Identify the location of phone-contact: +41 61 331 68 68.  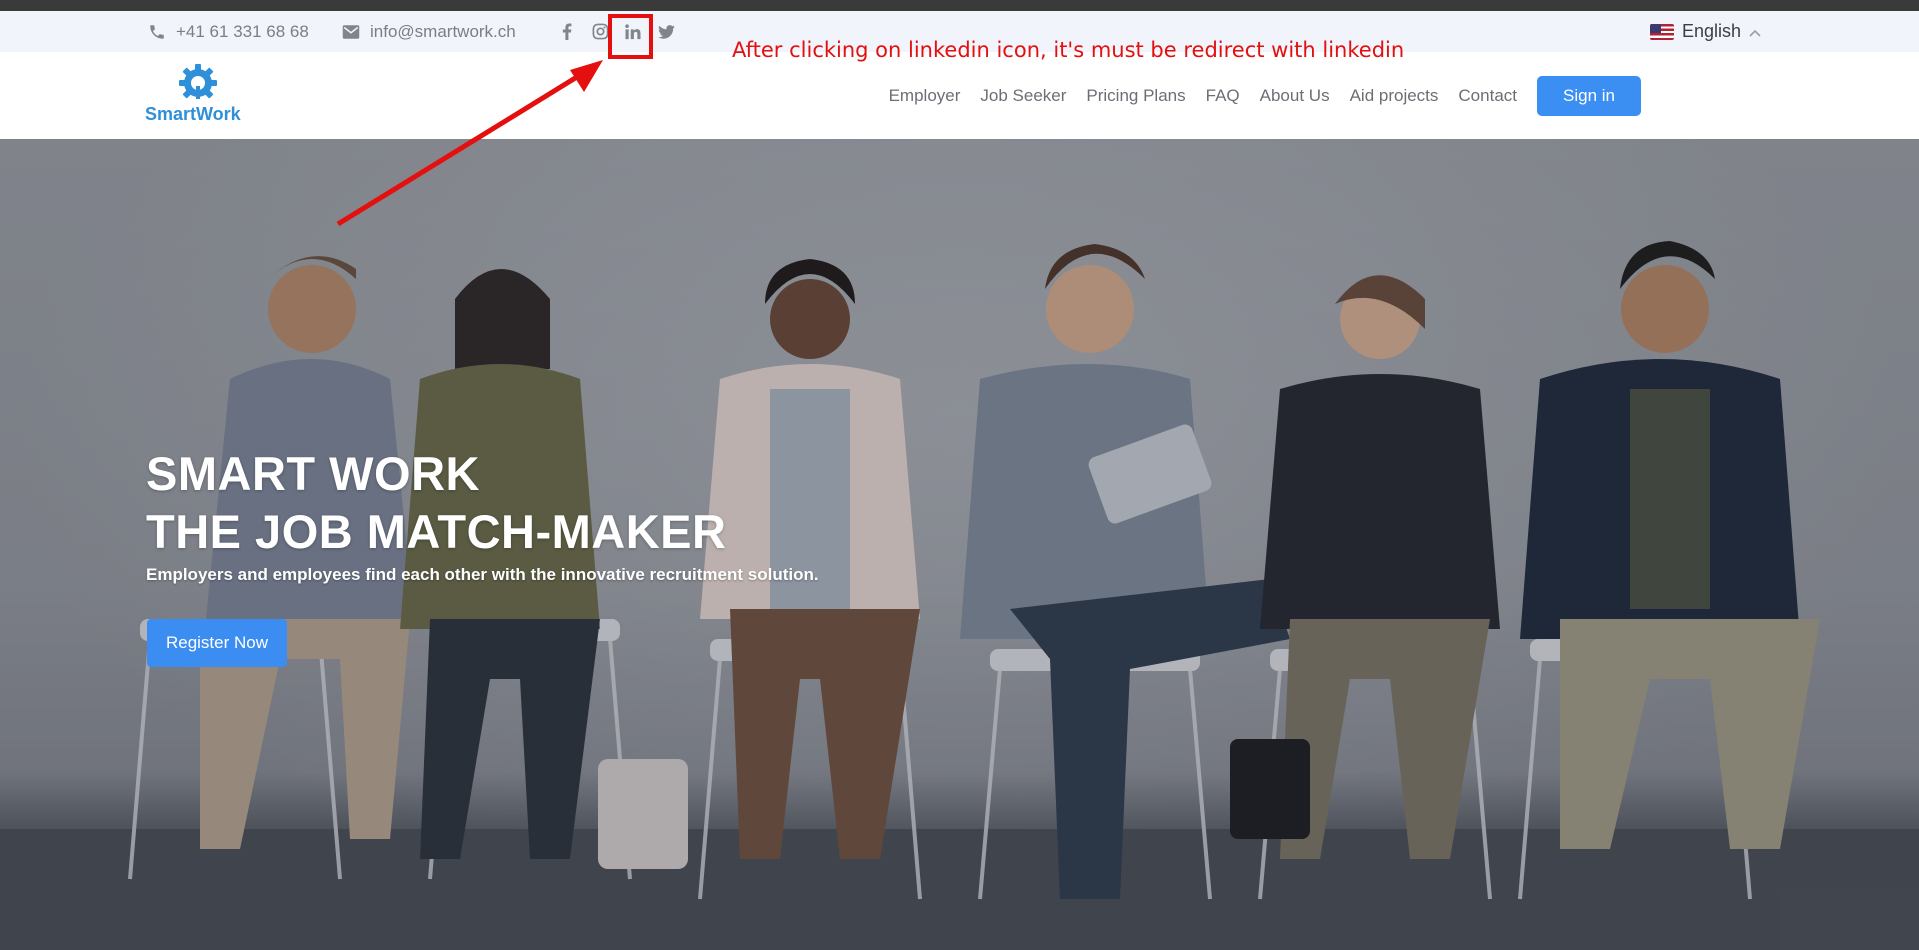
(228, 31).